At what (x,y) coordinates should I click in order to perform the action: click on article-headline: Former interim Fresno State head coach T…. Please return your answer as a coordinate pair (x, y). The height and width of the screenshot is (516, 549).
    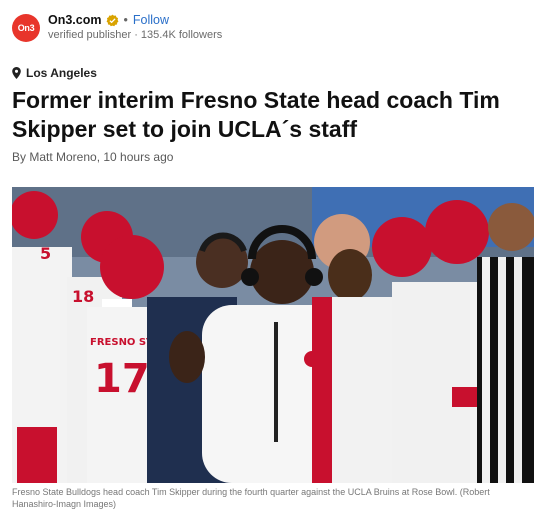
    Looking at the image, I should click on (272, 115).